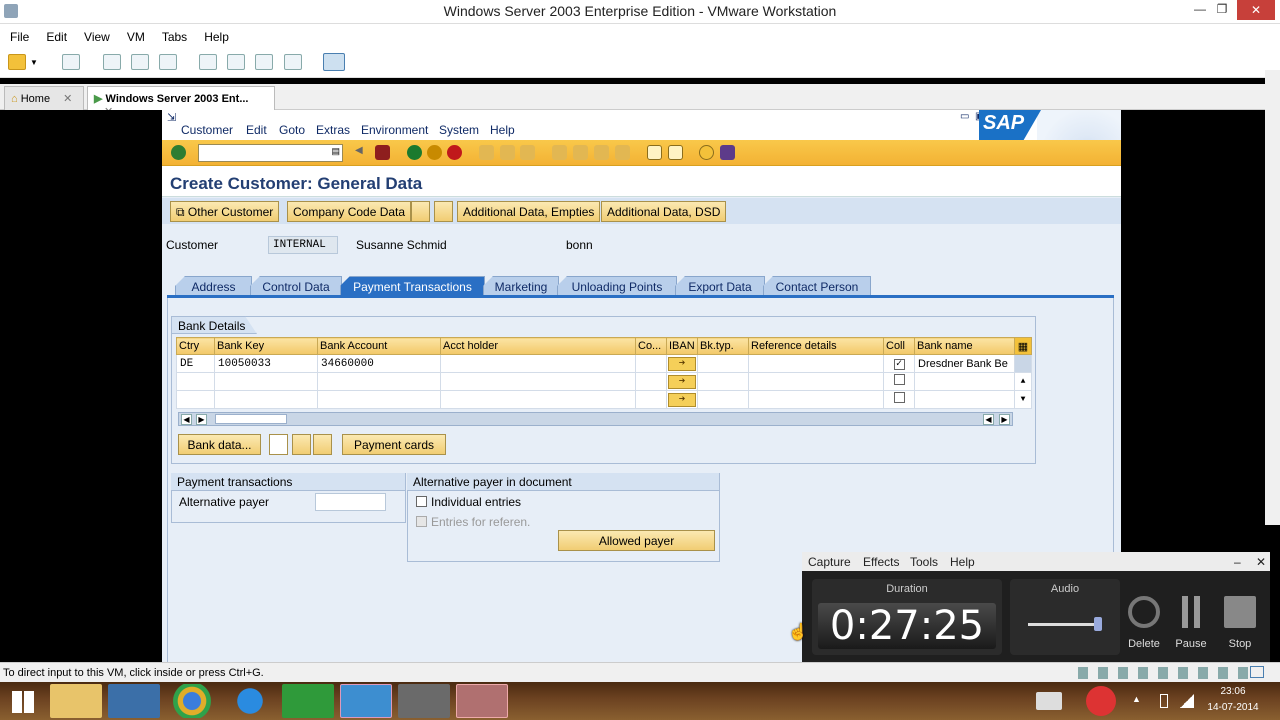  I want to click on tab-payment-transactions: Payment Transactions, so click(412, 286).